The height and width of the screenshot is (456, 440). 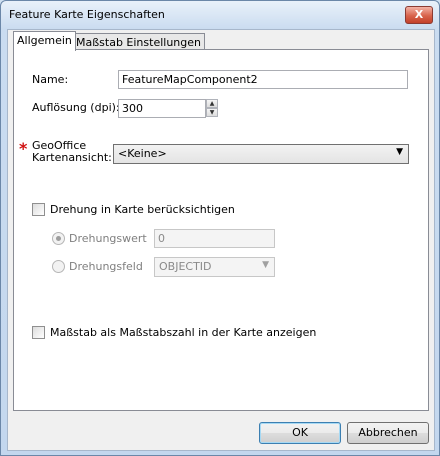 I want to click on cancel-button: Abbrechen, so click(x=388, y=433).